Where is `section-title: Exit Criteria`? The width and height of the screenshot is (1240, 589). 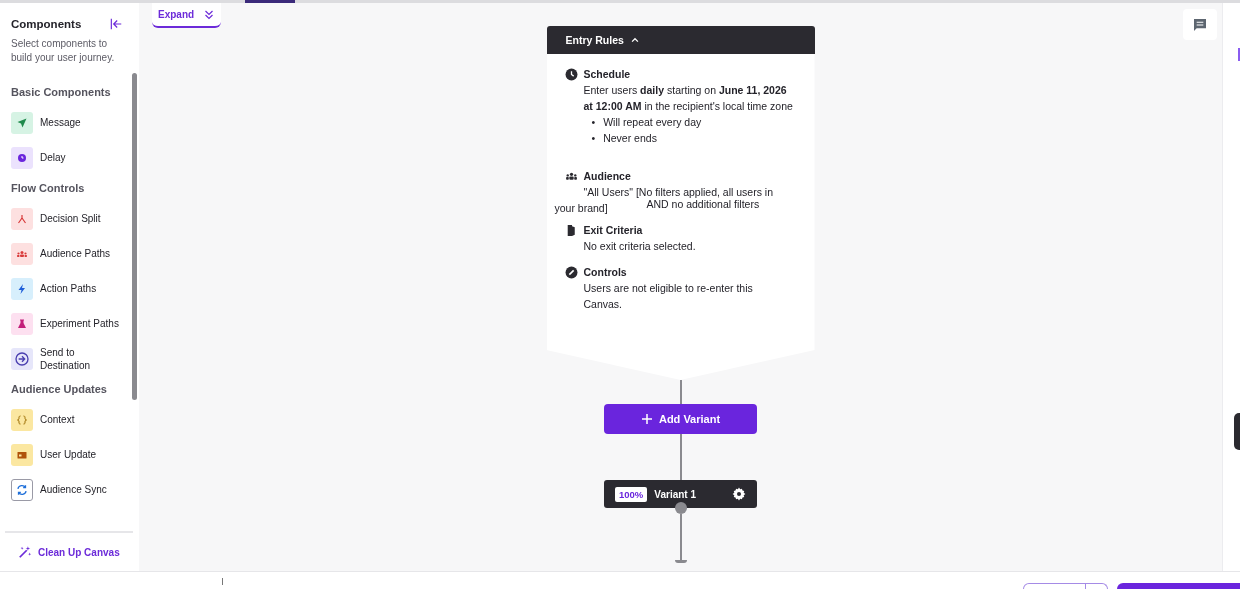 section-title: Exit Criteria is located at coordinates (613, 230).